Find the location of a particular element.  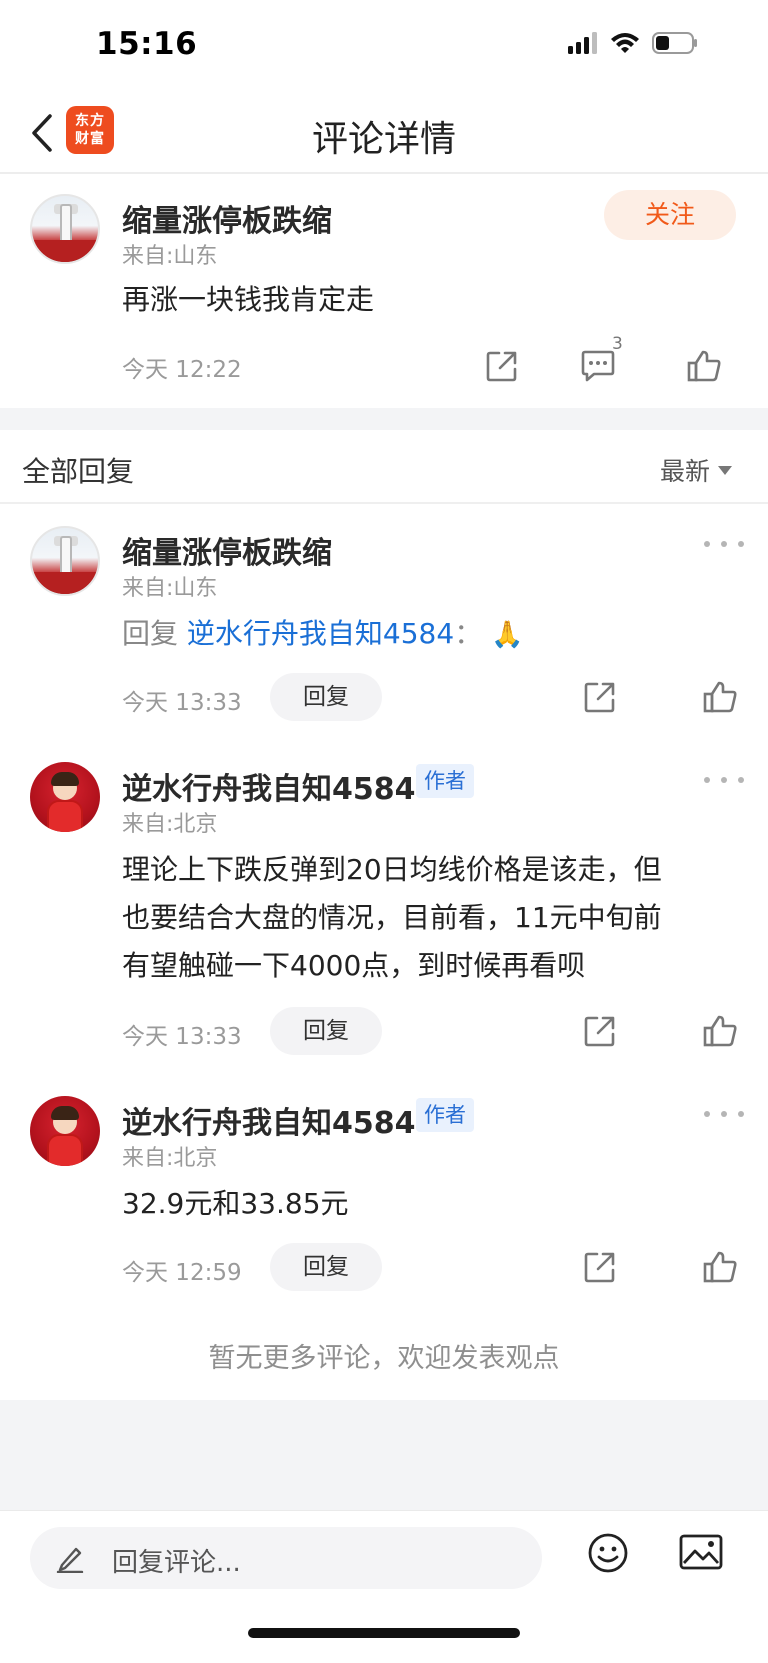

replies-header: 全部回复 最新 is located at coordinates (384, 467).